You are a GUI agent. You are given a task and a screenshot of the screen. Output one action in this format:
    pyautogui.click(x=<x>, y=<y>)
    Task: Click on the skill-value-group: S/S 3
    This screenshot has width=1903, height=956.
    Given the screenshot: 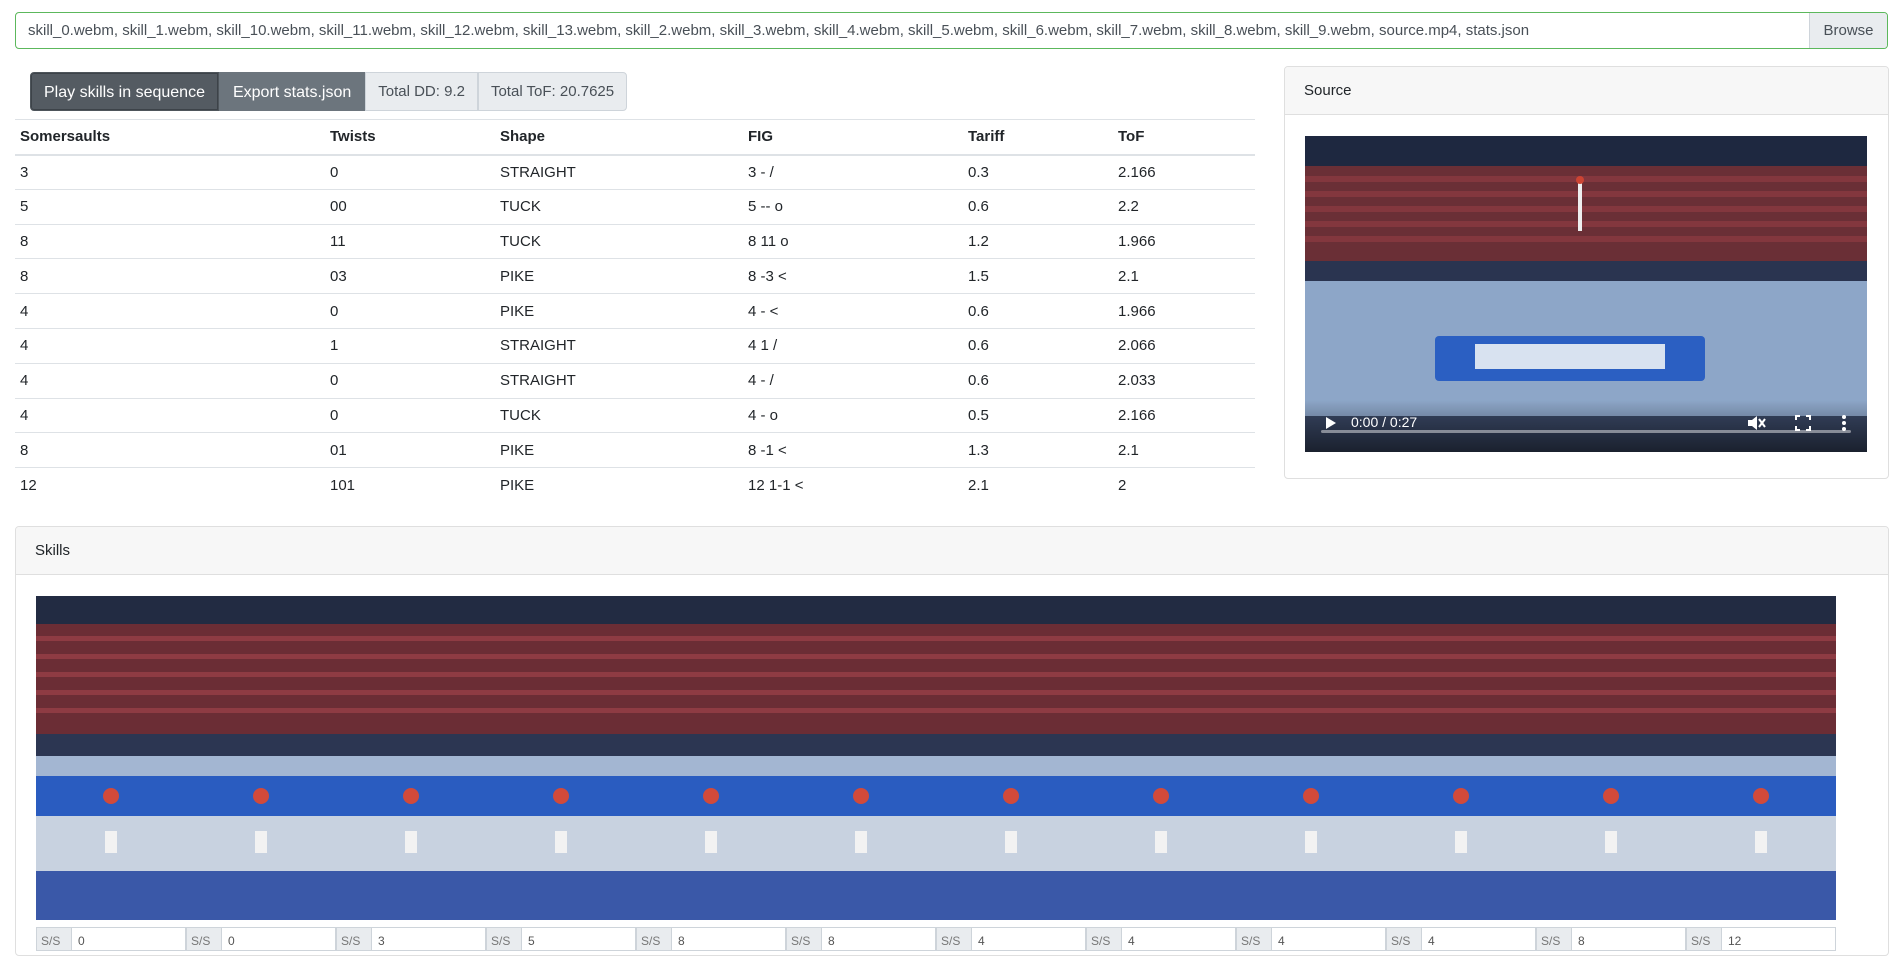 What is the action you would take?
    pyautogui.click(x=411, y=939)
    